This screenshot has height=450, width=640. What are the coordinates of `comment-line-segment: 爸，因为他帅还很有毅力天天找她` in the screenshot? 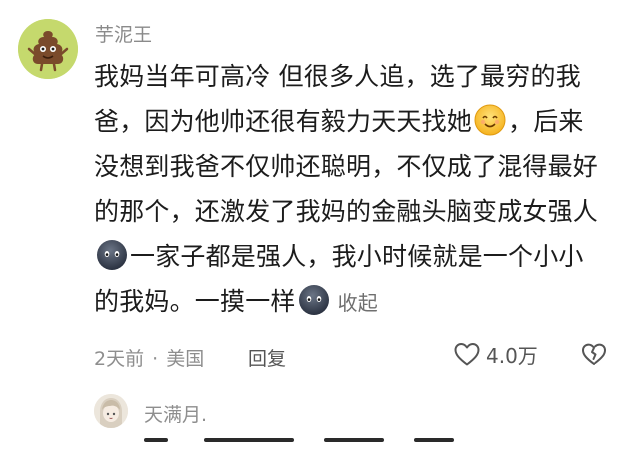 It's located at (283, 121).